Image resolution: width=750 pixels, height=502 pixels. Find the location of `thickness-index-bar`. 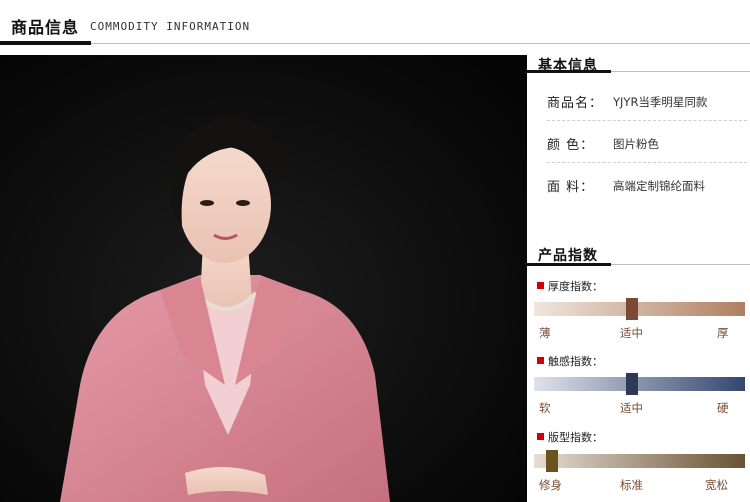

thickness-index-bar is located at coordinates (639, 309).